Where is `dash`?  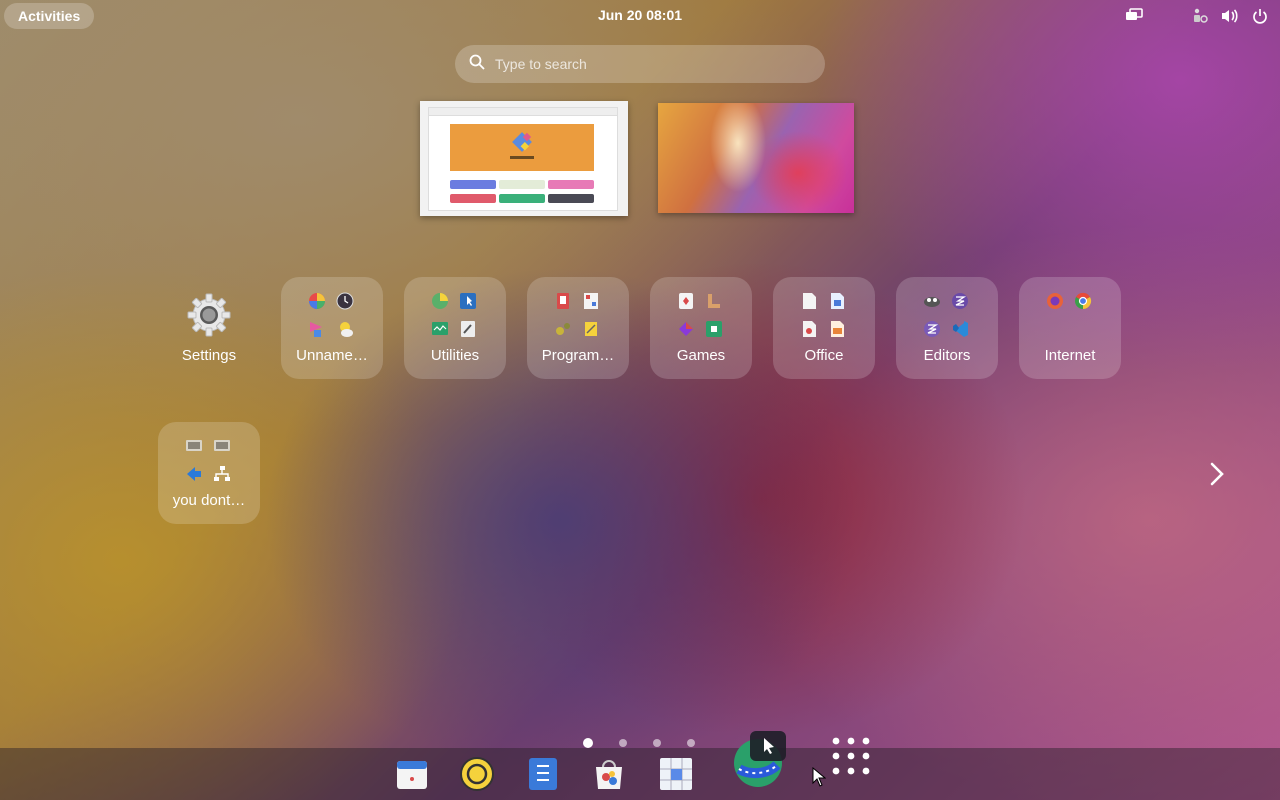
dash is located at coordinates (640, 774).